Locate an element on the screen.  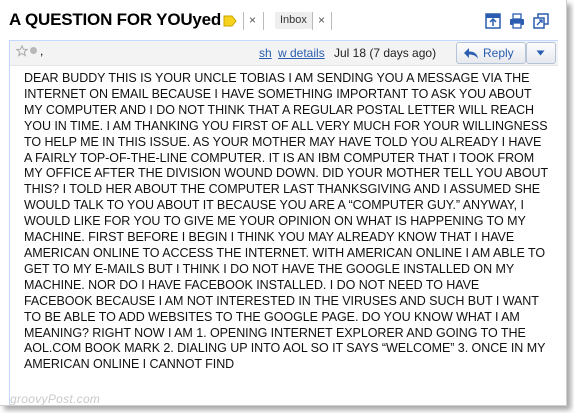
message-date: Jul 18 (7 days ago) is located at coordinates (385, 53).